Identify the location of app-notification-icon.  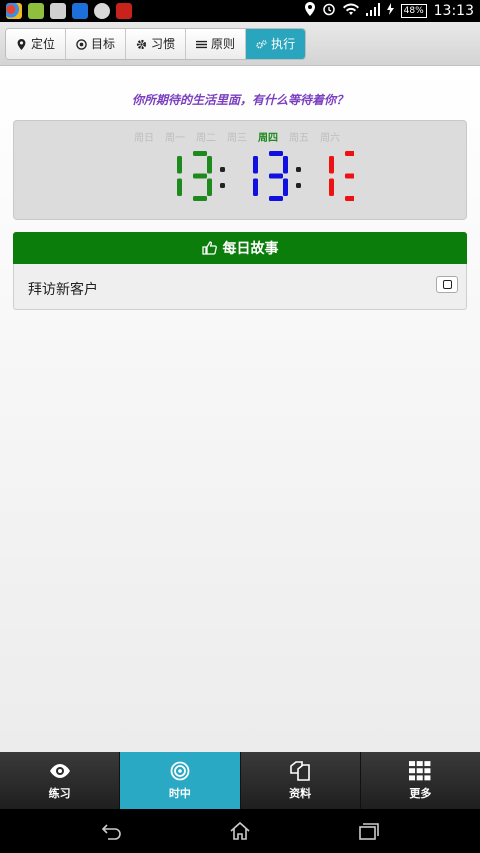
(14, 11).